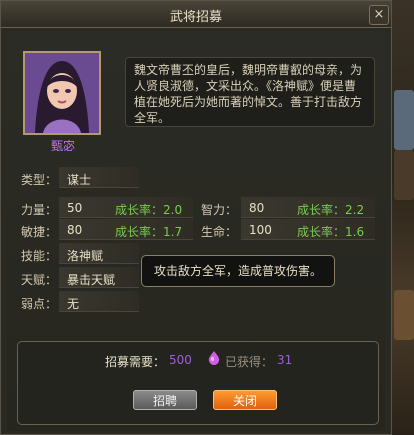 Image resolution: width=414 pixels, height=435 pixels. What do you see at coordinates (285, 360) in the screenshot?
I see `owned-value: 31` at bounding box center [285, 360].